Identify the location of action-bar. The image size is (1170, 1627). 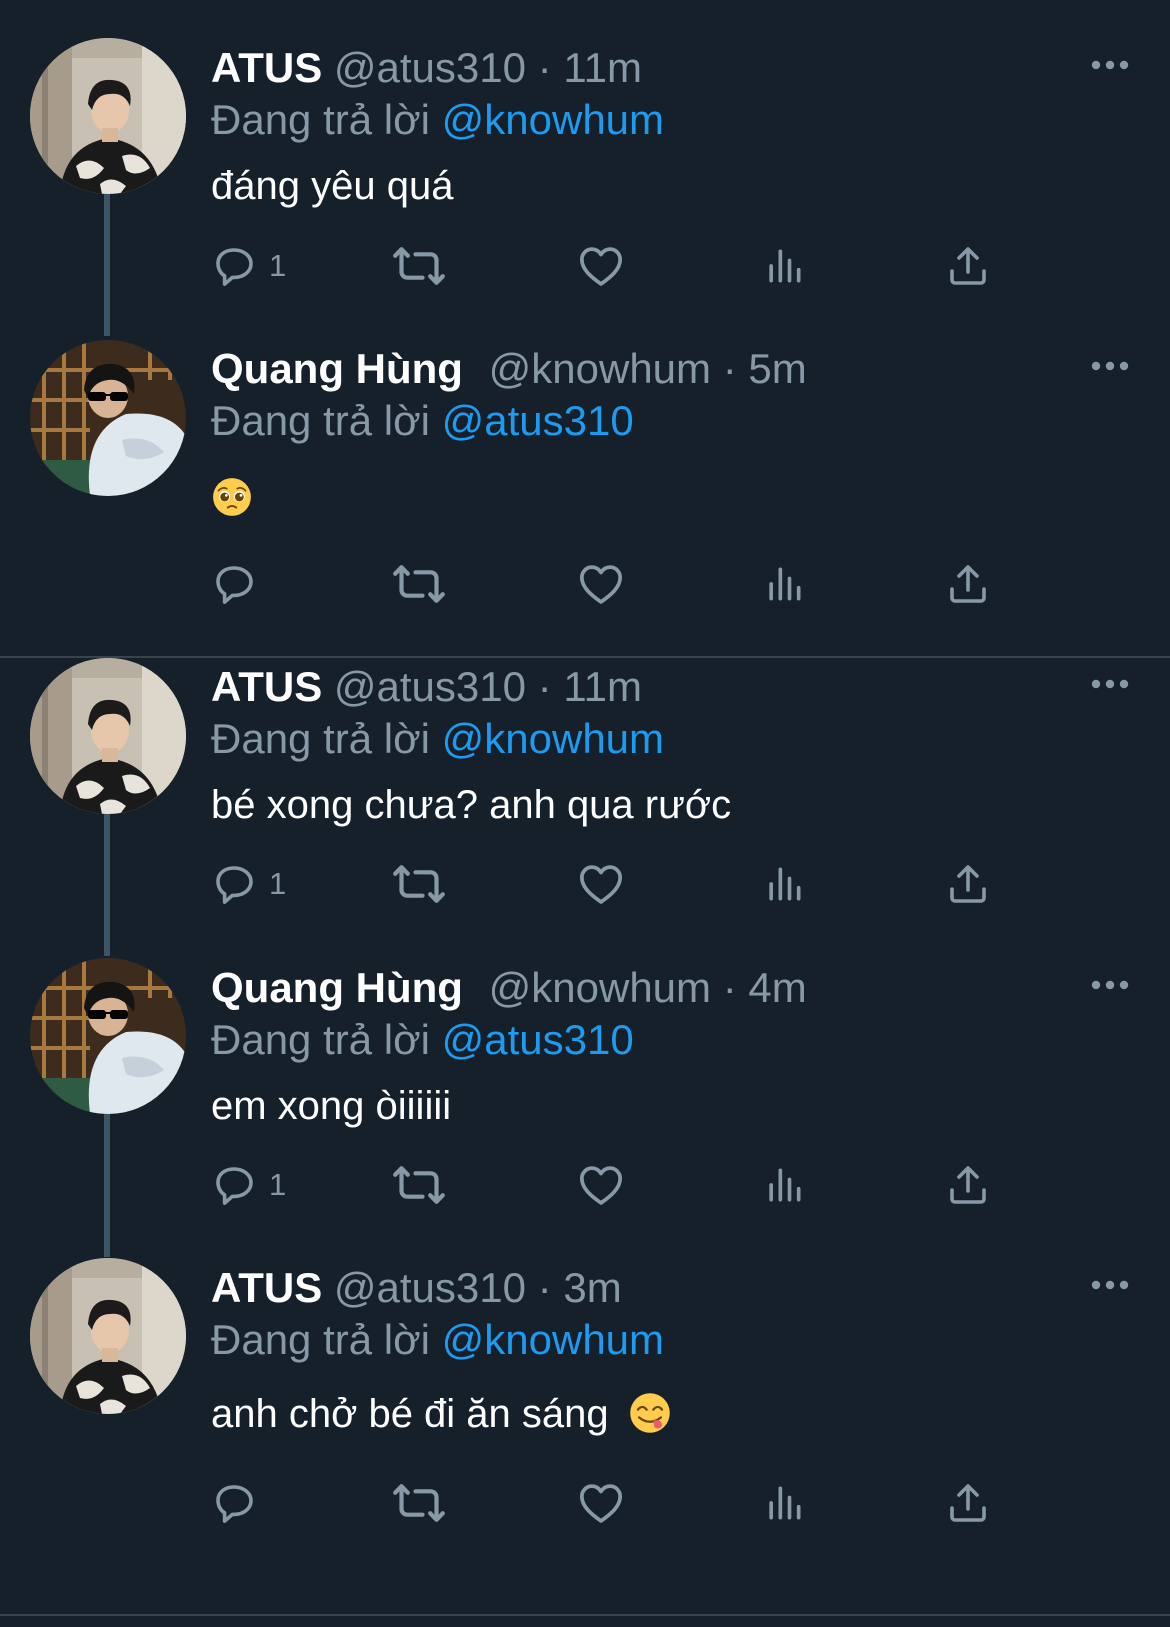
(626, 1503).